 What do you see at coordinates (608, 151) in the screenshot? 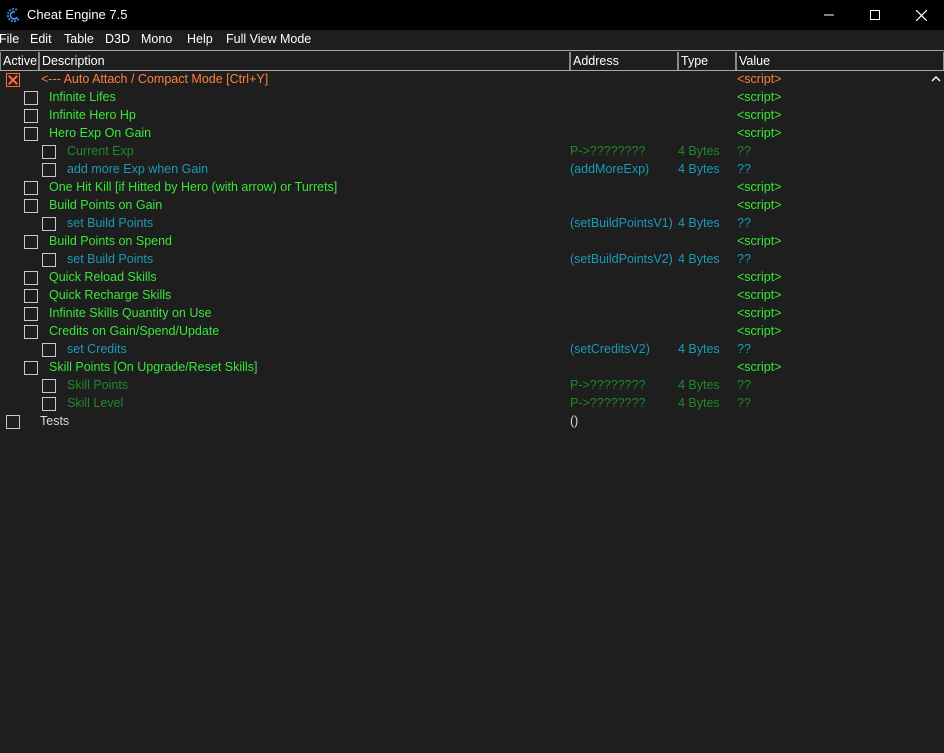
I see `entry-address: P->????????` at bounding box center [608, 151].